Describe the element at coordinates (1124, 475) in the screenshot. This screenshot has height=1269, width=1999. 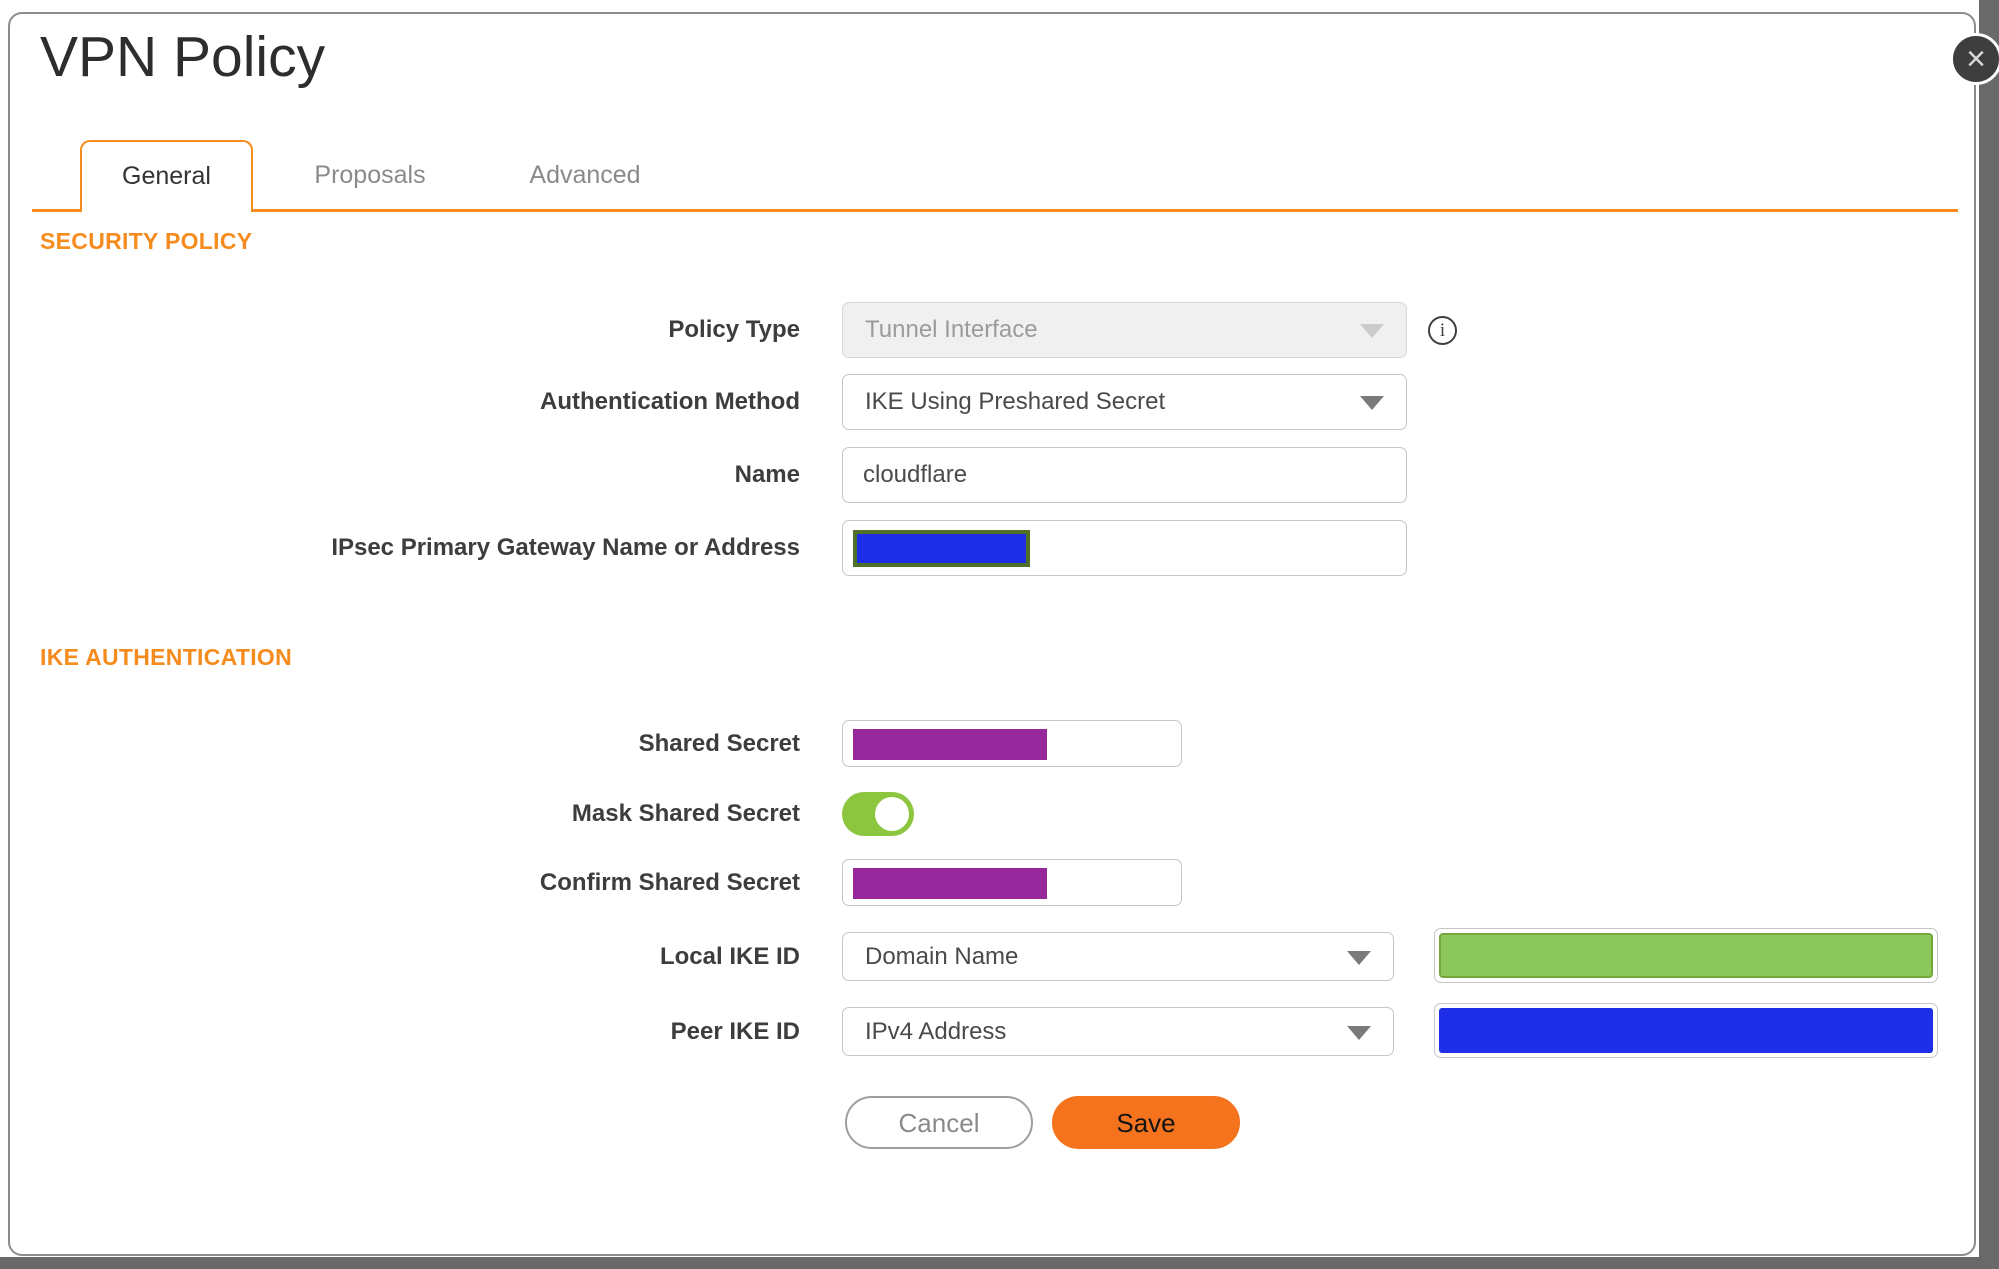
I see `name-input` at that location.